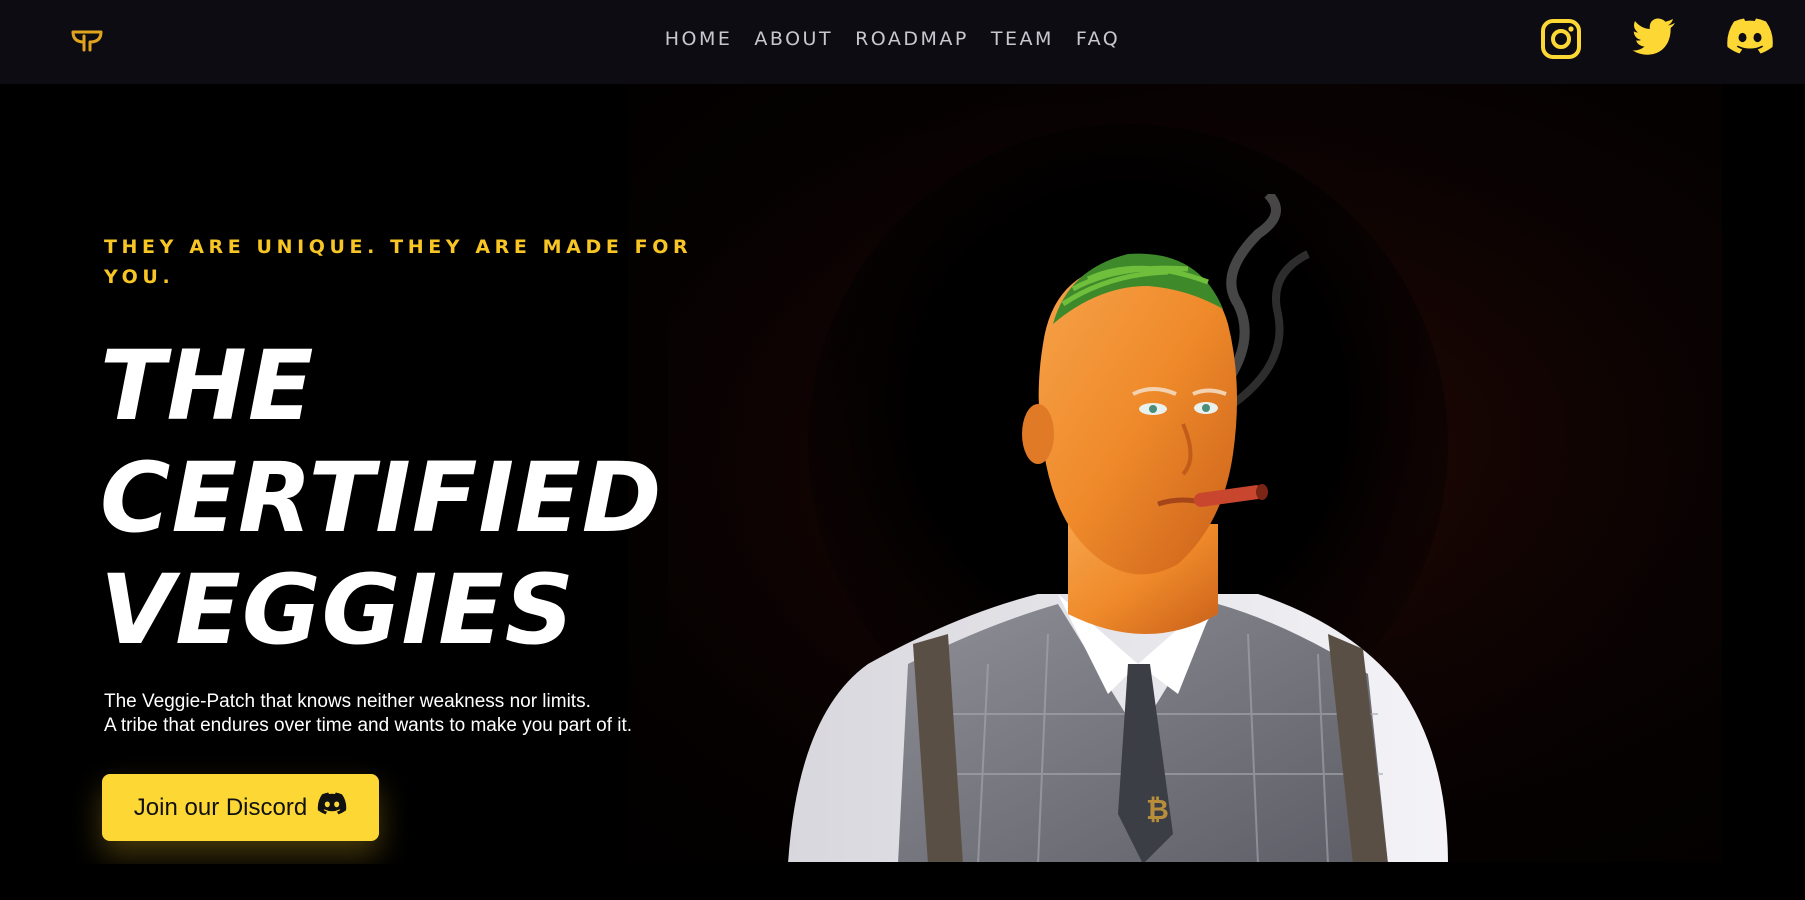 The height and width of the screenshot is (900, 1805). Describe the element at coordinates (793, 39) in the screenshot. I see `nav-about-link: ABOUT` at that location.